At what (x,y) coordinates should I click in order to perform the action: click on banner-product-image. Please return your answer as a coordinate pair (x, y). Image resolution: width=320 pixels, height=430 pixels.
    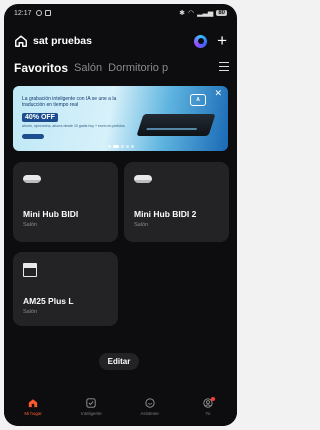
    Looking at the image, I should click on (176, 125).